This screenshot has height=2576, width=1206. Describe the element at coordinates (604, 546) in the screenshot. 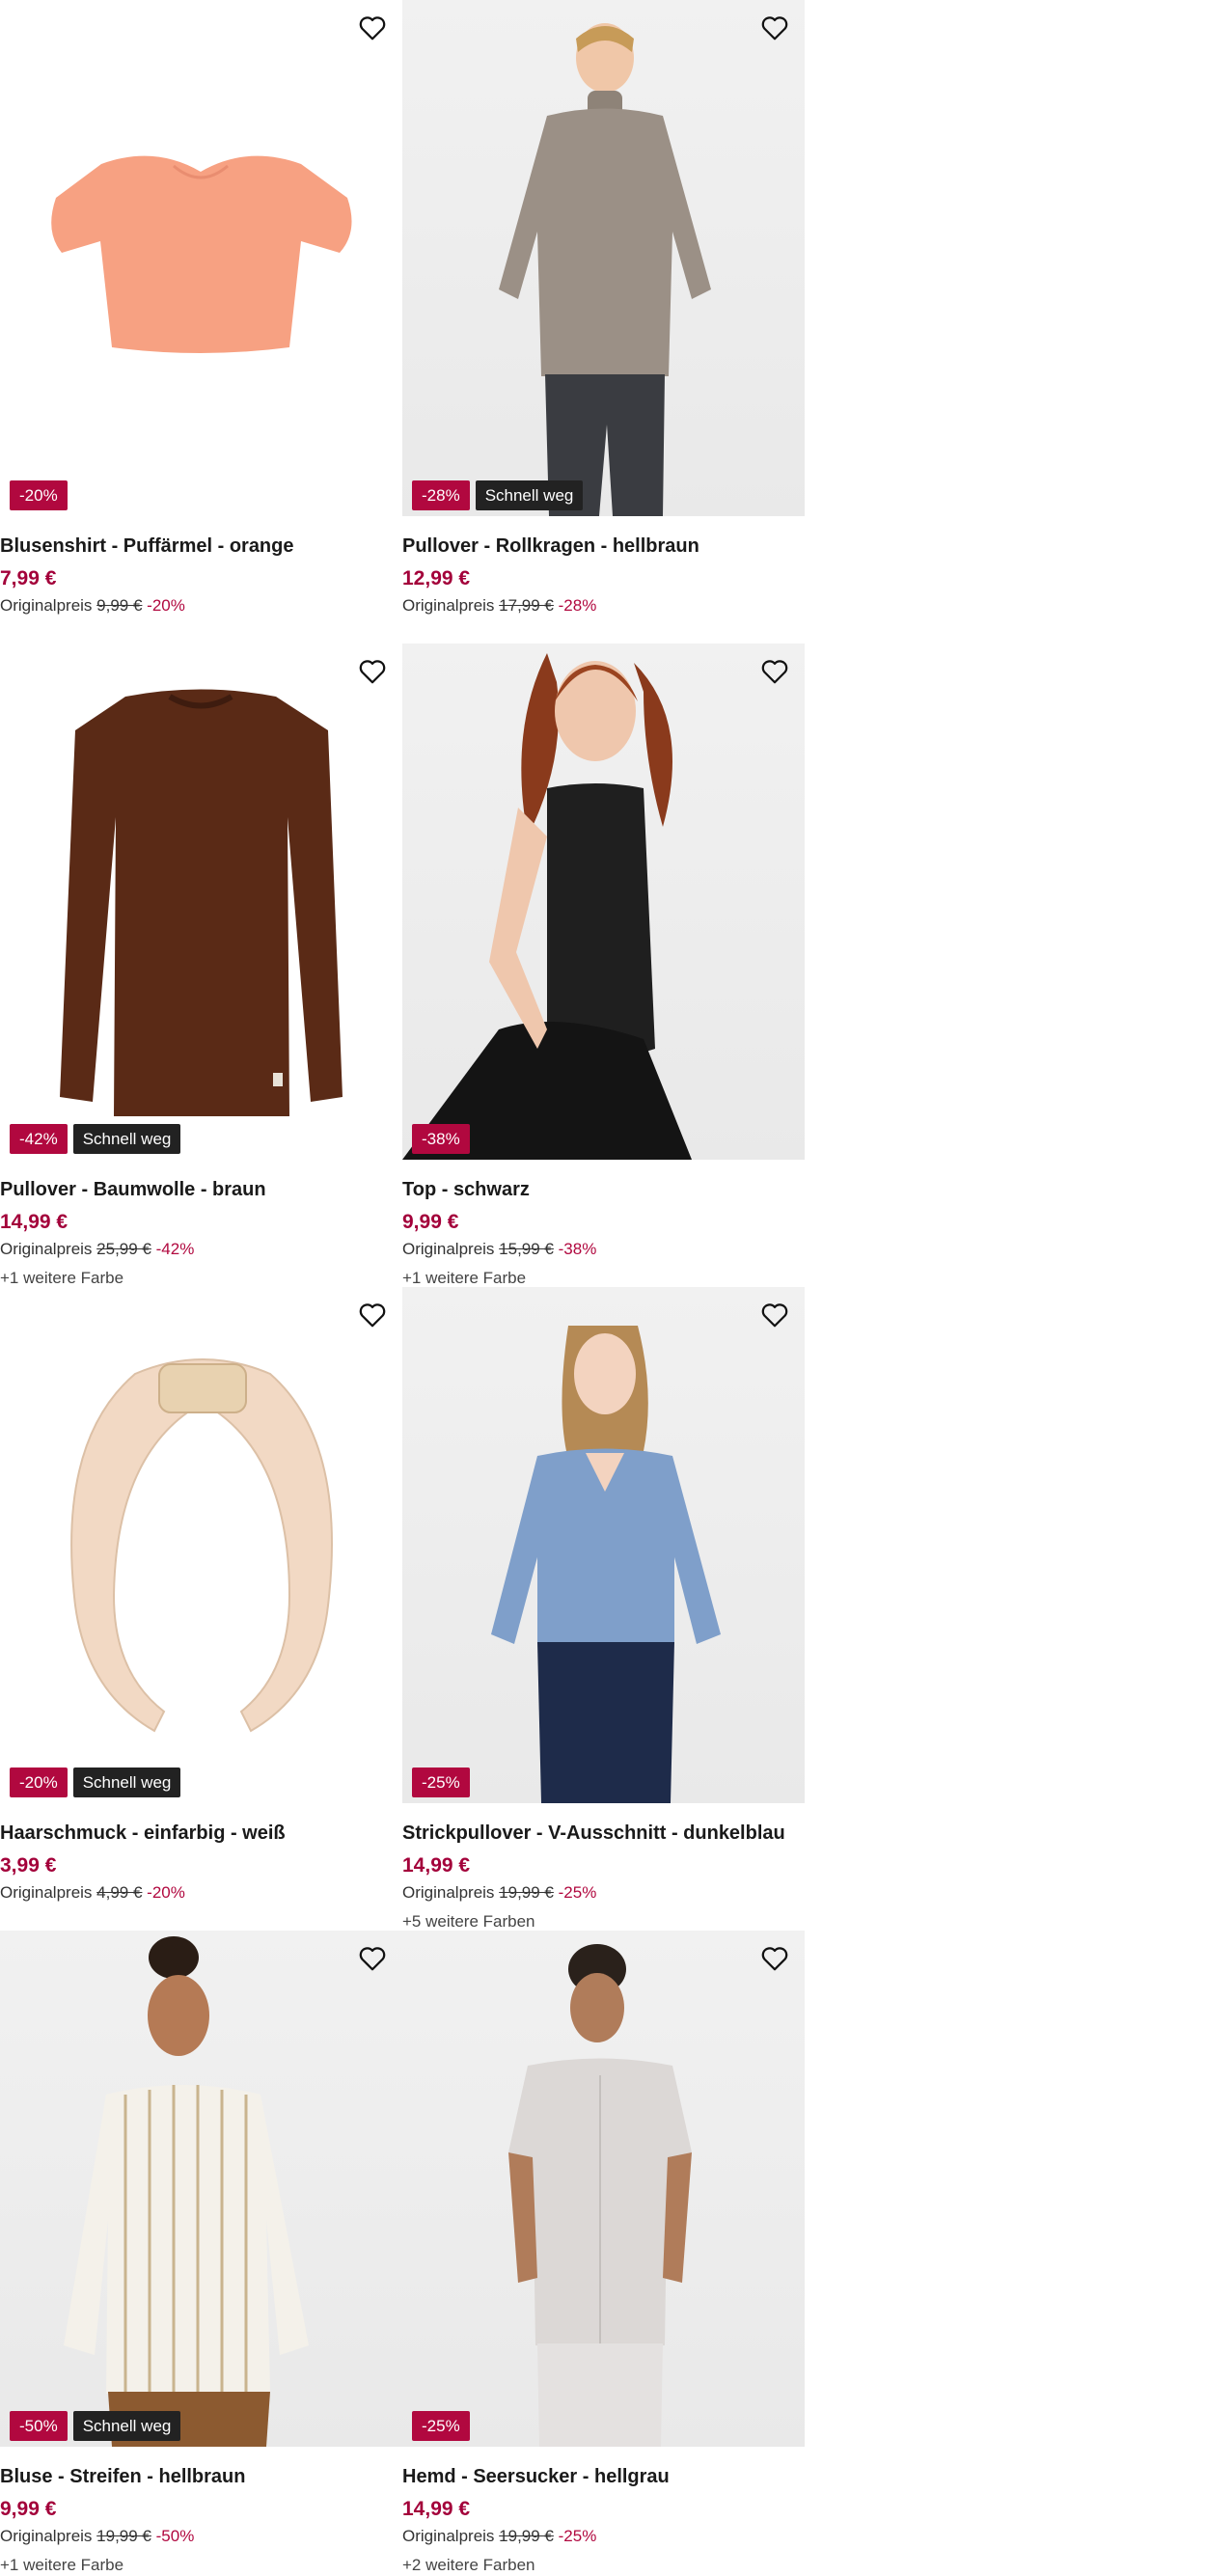

I see `product-title: Pullover - Rollkragen - hellbraun` at that location.